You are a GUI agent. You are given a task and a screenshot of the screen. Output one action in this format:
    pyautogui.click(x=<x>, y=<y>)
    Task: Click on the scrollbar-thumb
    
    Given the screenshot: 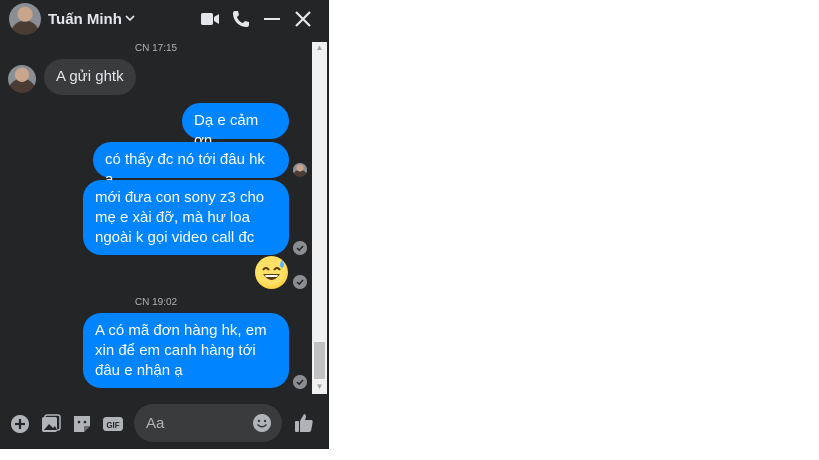 What is the action you would take?
    pyautogui.click(x=319, y=360)
    